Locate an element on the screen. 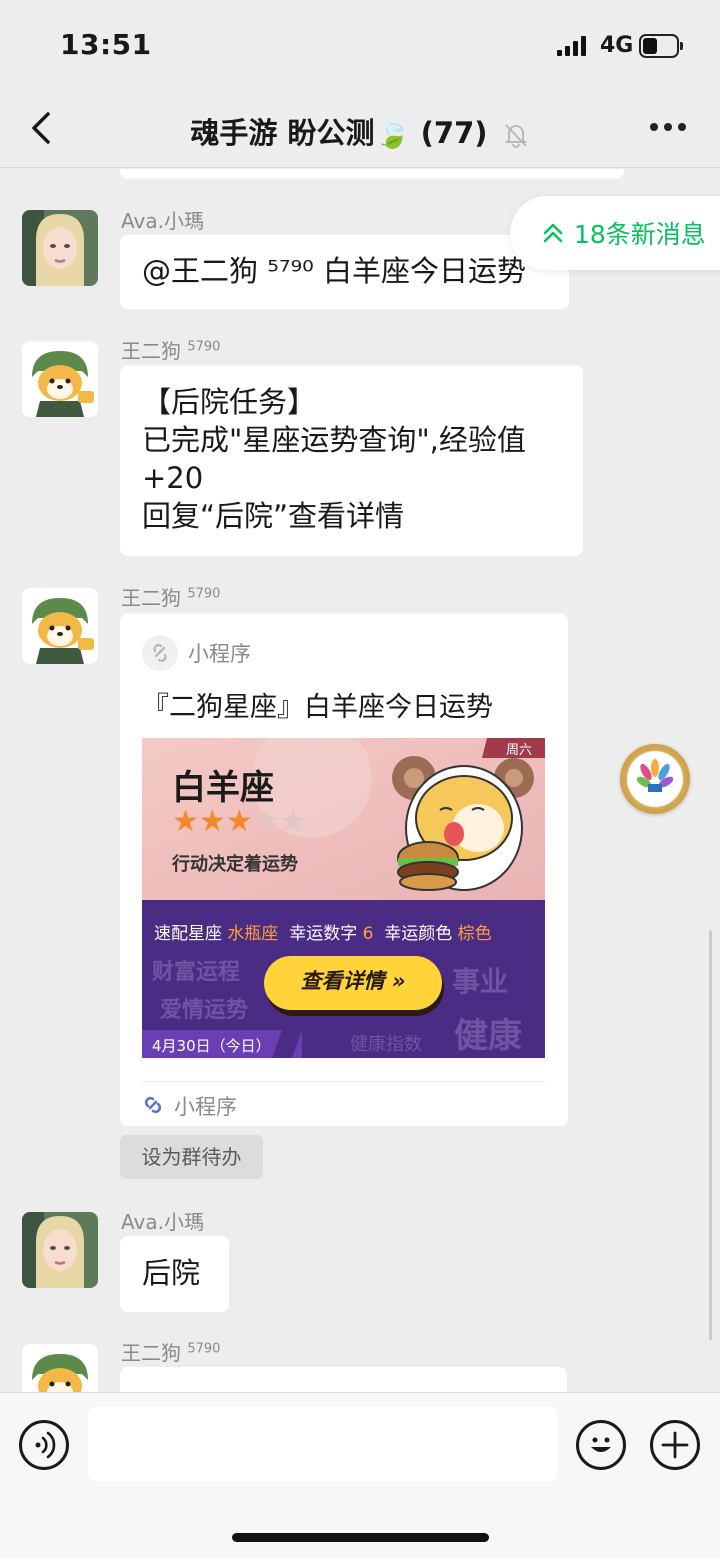  message-bubble: 后院 is located at coordinates (174, 1274).